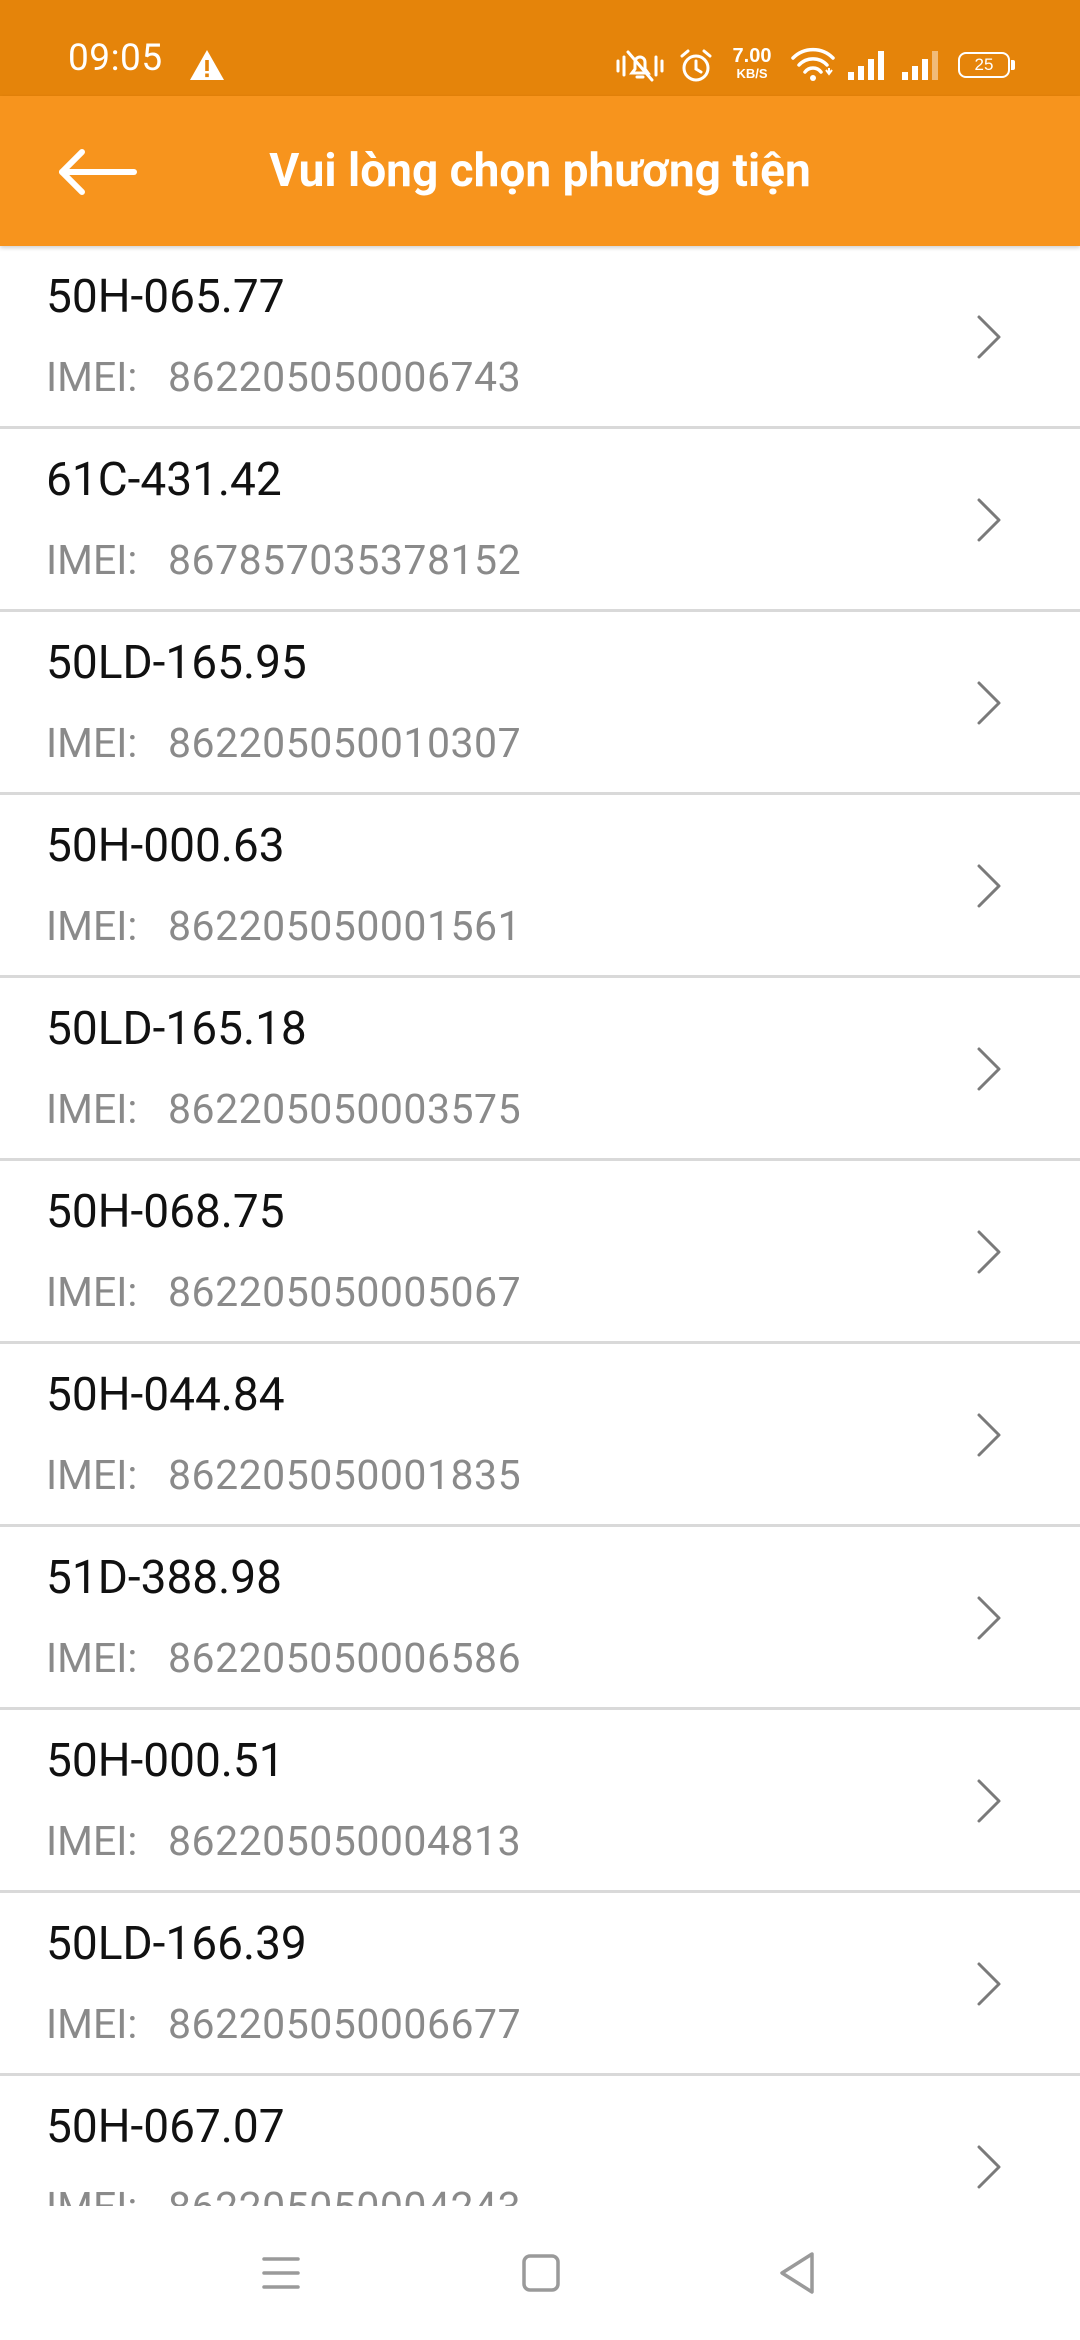 Image resolution: width=1080 pixels, height=2340 pixels. What do you see at coordinates (207, 65) in the screenshot?
I see `warning-icon` at bounding box center [207, 65].